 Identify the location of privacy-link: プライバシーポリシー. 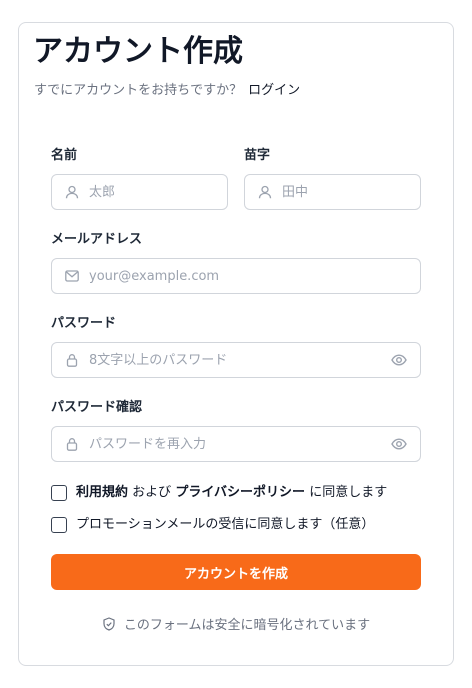
(240, 492).